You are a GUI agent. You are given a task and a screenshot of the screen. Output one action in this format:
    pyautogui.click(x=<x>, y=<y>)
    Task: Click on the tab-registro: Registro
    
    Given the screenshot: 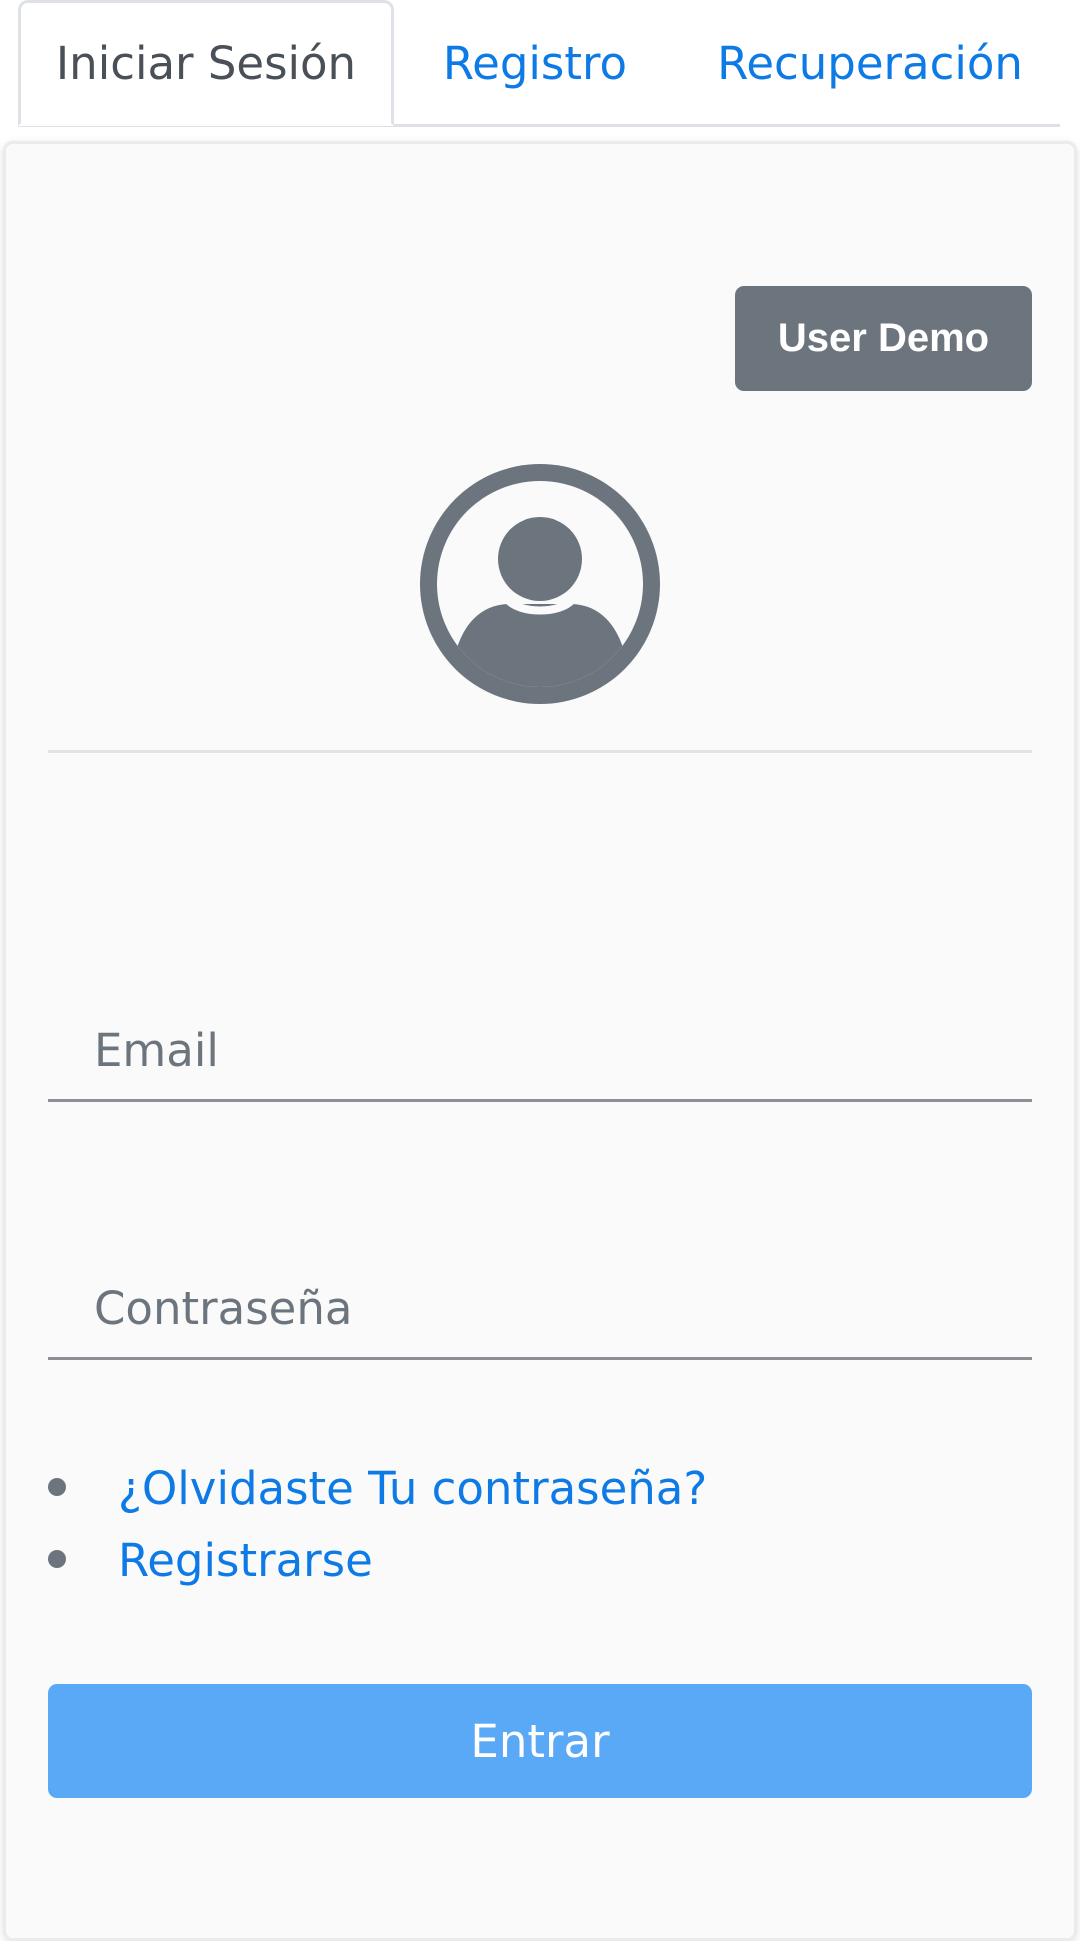 What is the action you would take?
    pyautogui.click(x=535, y=63)
    